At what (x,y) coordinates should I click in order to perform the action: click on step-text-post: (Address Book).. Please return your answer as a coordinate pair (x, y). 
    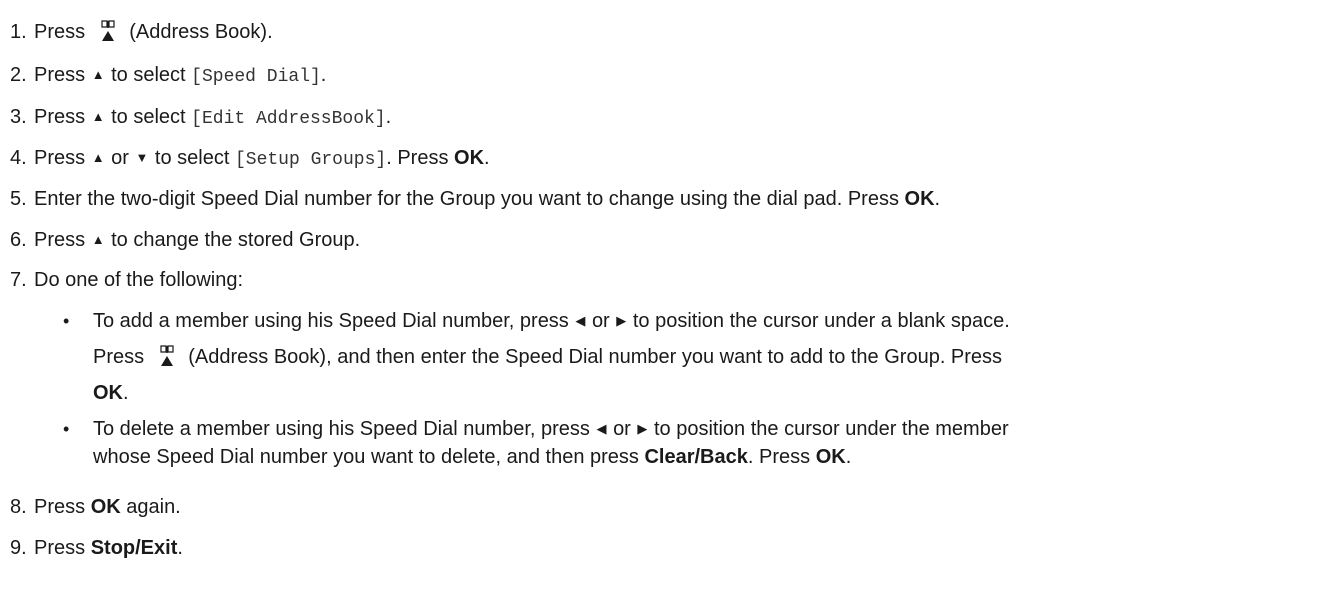
    Looking at the image, I should click on (201, 32).